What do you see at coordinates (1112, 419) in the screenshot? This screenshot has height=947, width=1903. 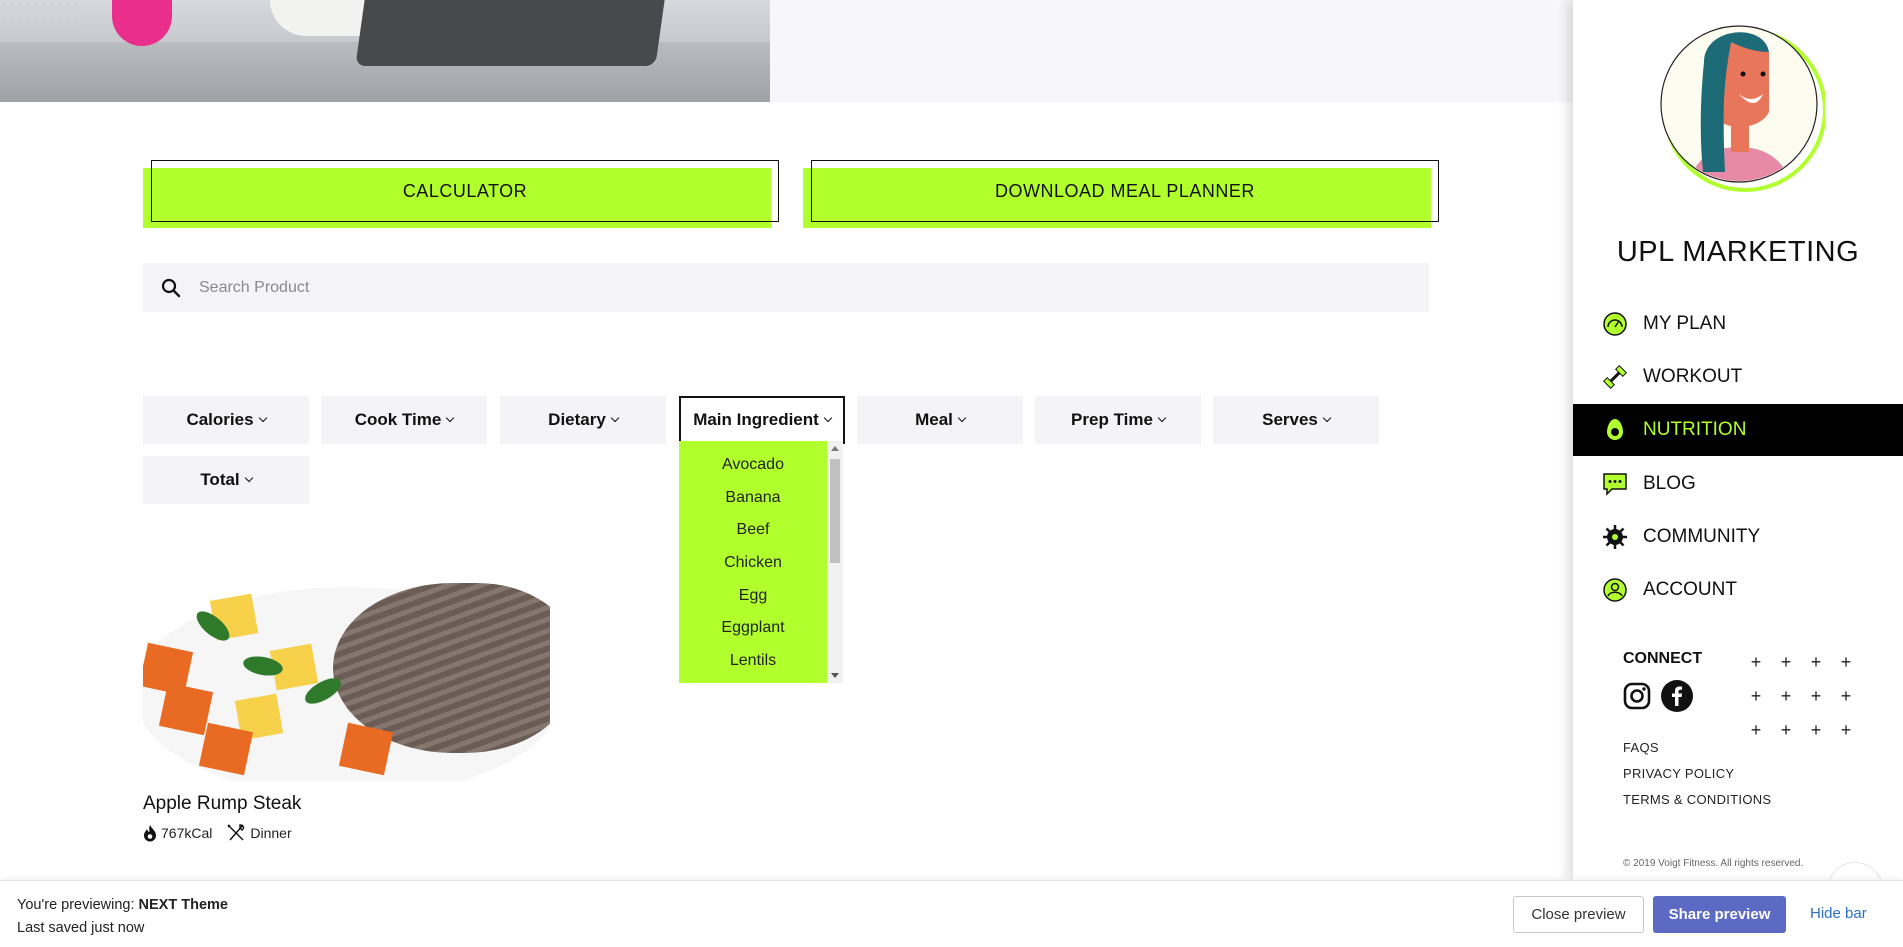 I see `filter-label: Prep Time` at bounding box center [1112, 419].